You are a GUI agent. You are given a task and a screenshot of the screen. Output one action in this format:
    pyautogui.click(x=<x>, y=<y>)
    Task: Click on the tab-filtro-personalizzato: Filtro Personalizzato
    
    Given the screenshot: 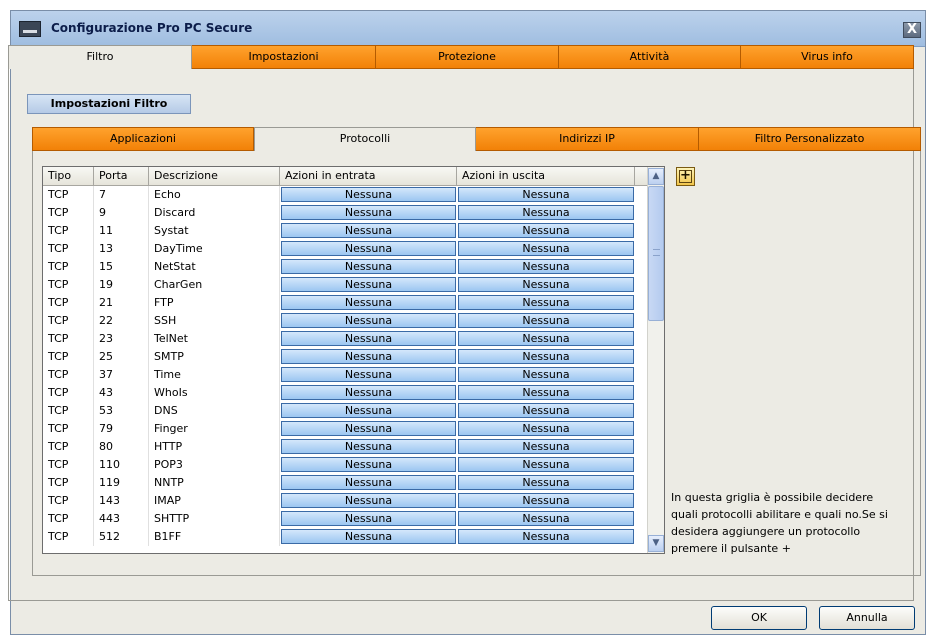 What is the action you would take?
    pyautogui.click(x=810, y=139)
    